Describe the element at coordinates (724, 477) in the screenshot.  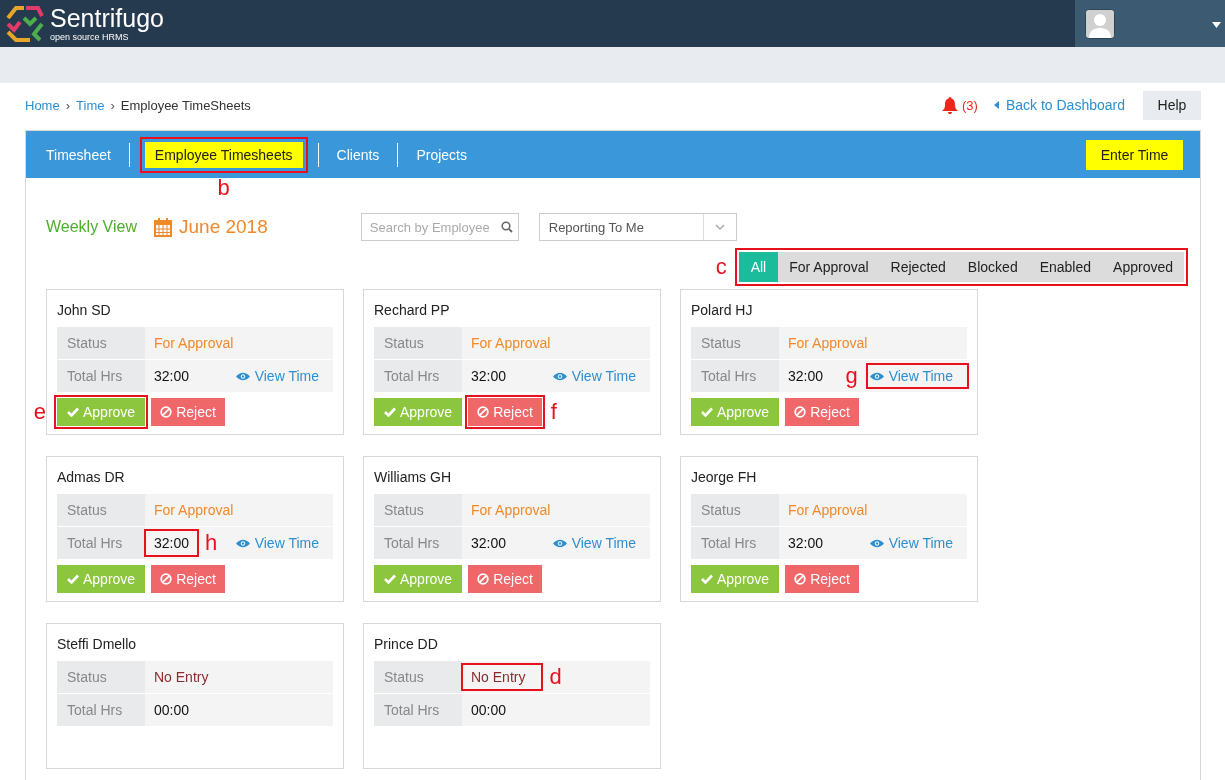
I see `employee-name: Jeorge FH` at that location.